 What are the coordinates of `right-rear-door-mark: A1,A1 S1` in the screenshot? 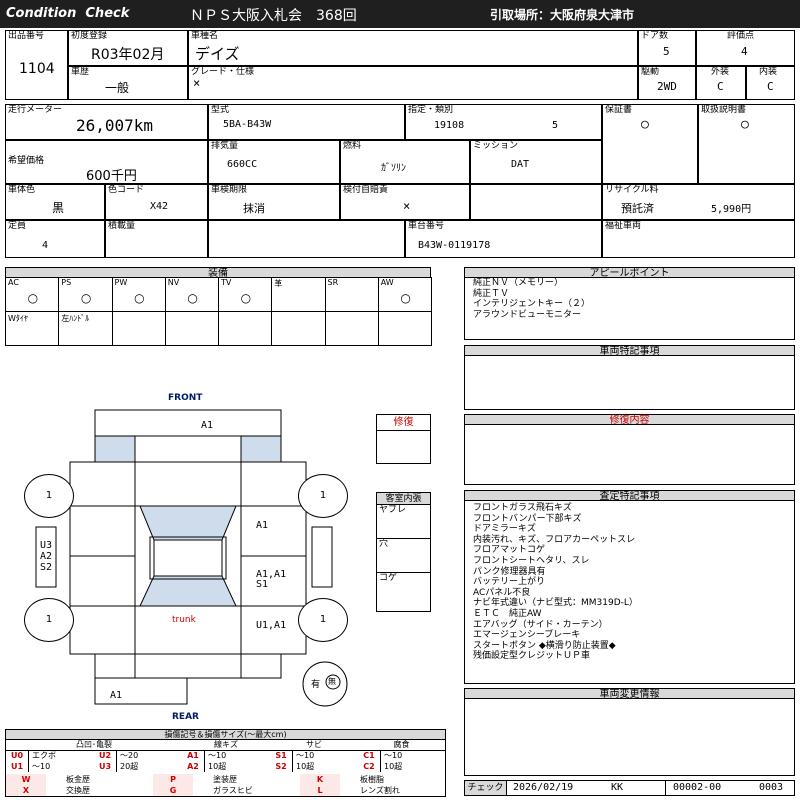 It's located at (271, 580).